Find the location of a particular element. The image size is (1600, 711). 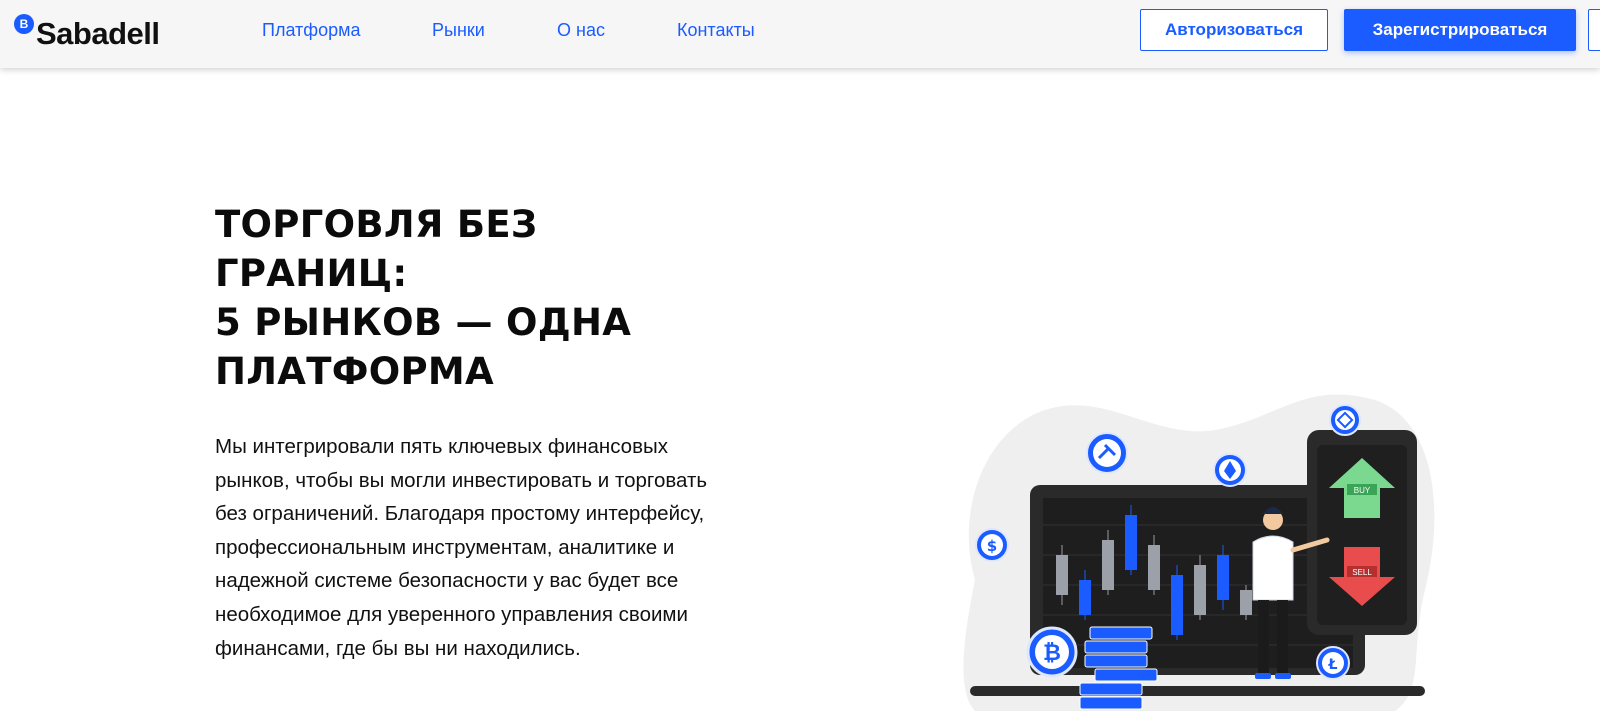

hero-title-line: ПЛАТФОРМА is located at coordinates (354, 371).